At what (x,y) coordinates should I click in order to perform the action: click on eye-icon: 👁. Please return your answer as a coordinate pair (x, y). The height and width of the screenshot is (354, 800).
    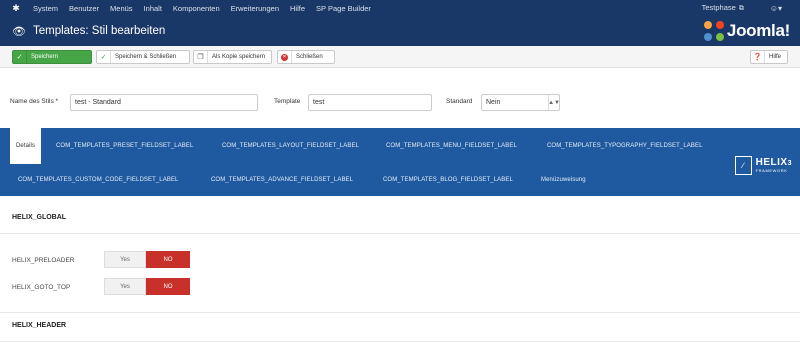
    Looking at the image, I should click on (19, 31).